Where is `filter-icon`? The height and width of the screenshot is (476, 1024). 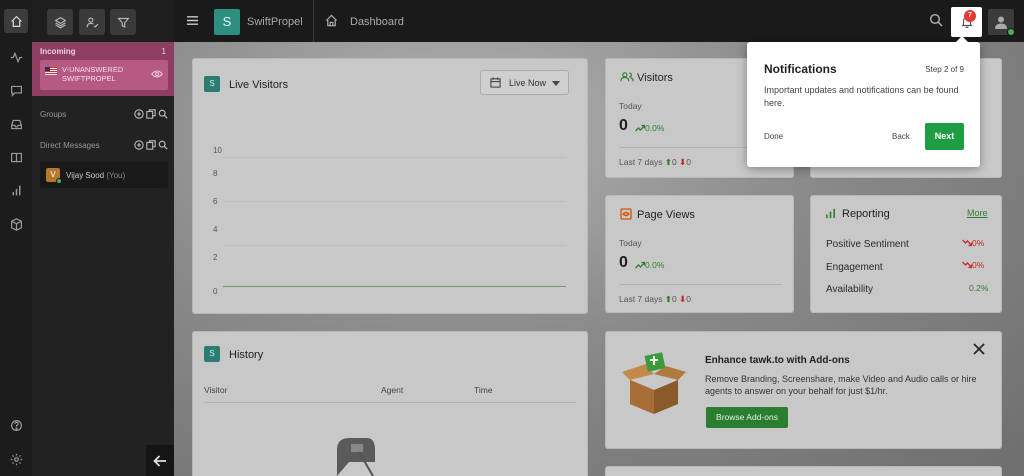
filter-icon is located at coordinates (123, 22).